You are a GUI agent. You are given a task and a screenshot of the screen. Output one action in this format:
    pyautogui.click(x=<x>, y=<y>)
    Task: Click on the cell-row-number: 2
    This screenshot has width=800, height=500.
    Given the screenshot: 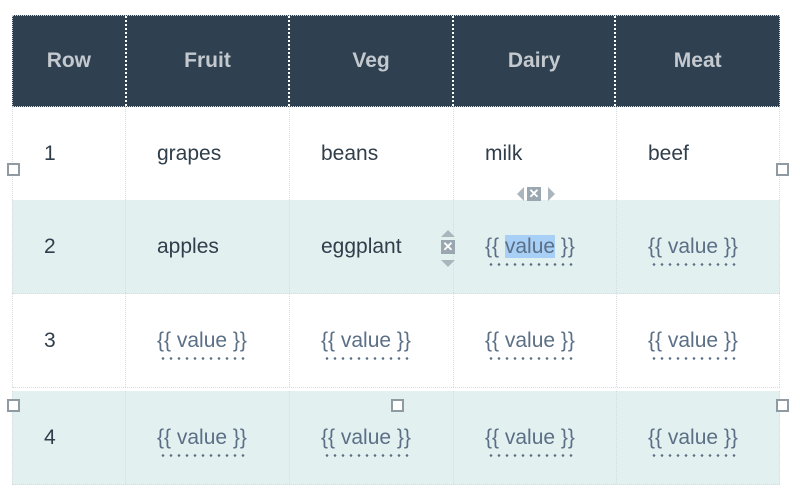 What is the action you would take?
    pyautogui.click(x=69, y=246)
    